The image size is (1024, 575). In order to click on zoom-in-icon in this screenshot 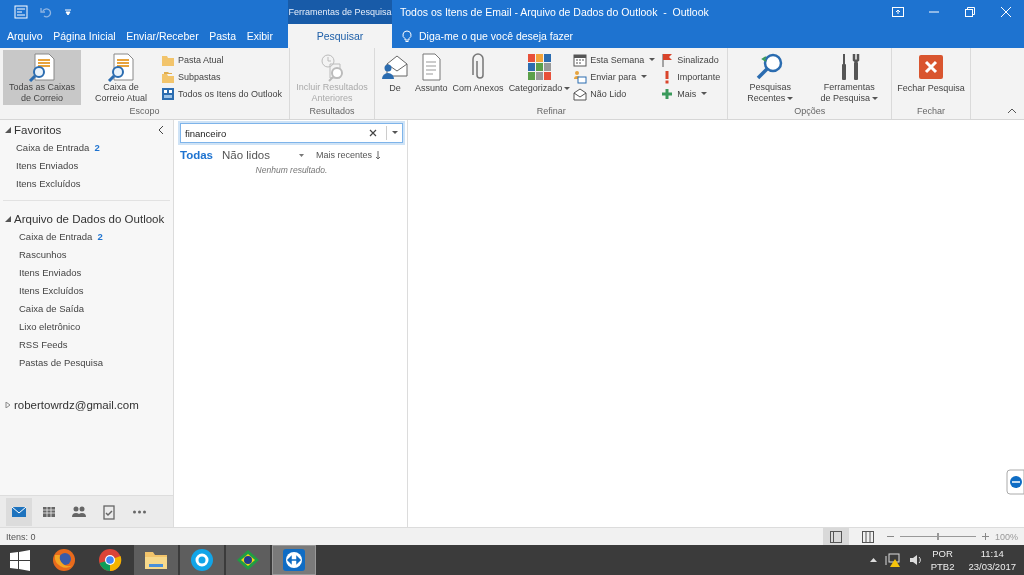, I will do `click(985, 536)`.